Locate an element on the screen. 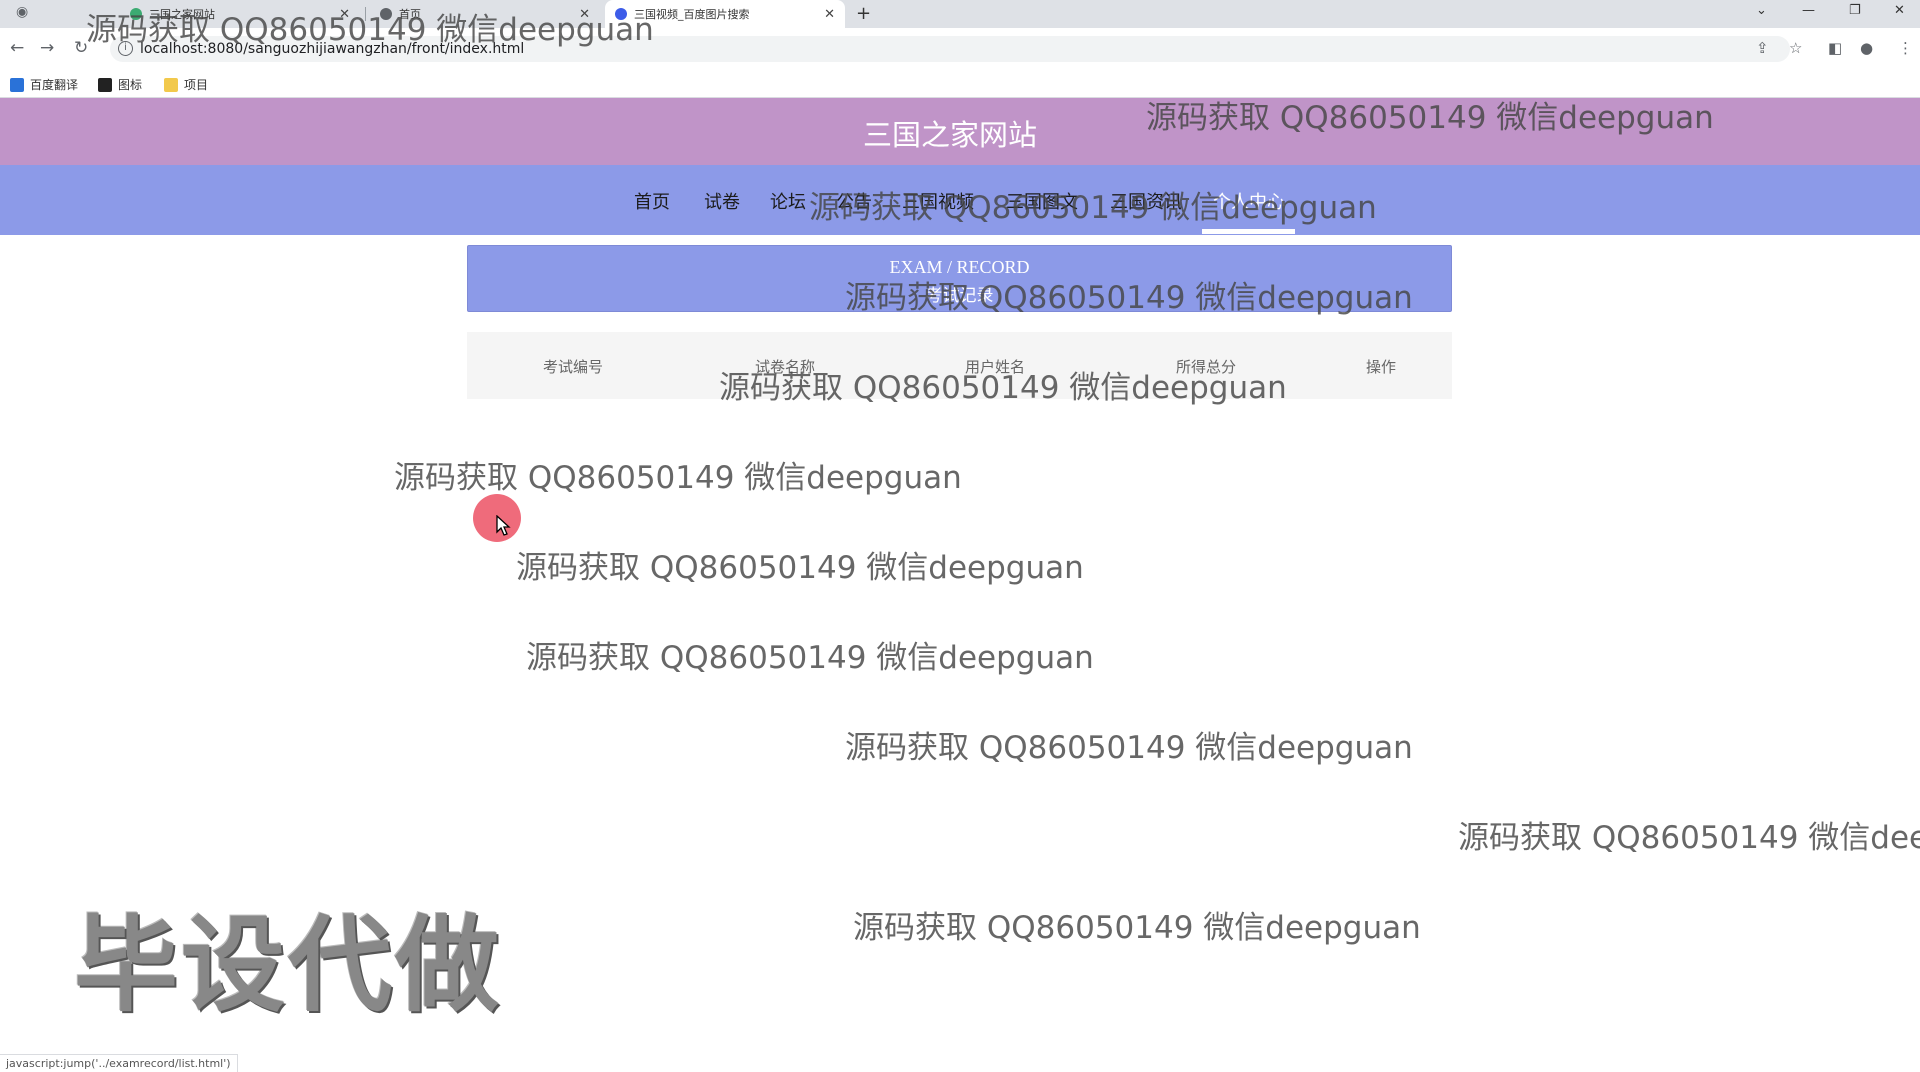 The height and width of the screenshot is (1072, 1920). watermark-text: 源码获取 QQ86050149 微信deep is located at coordinates (1689, 838).